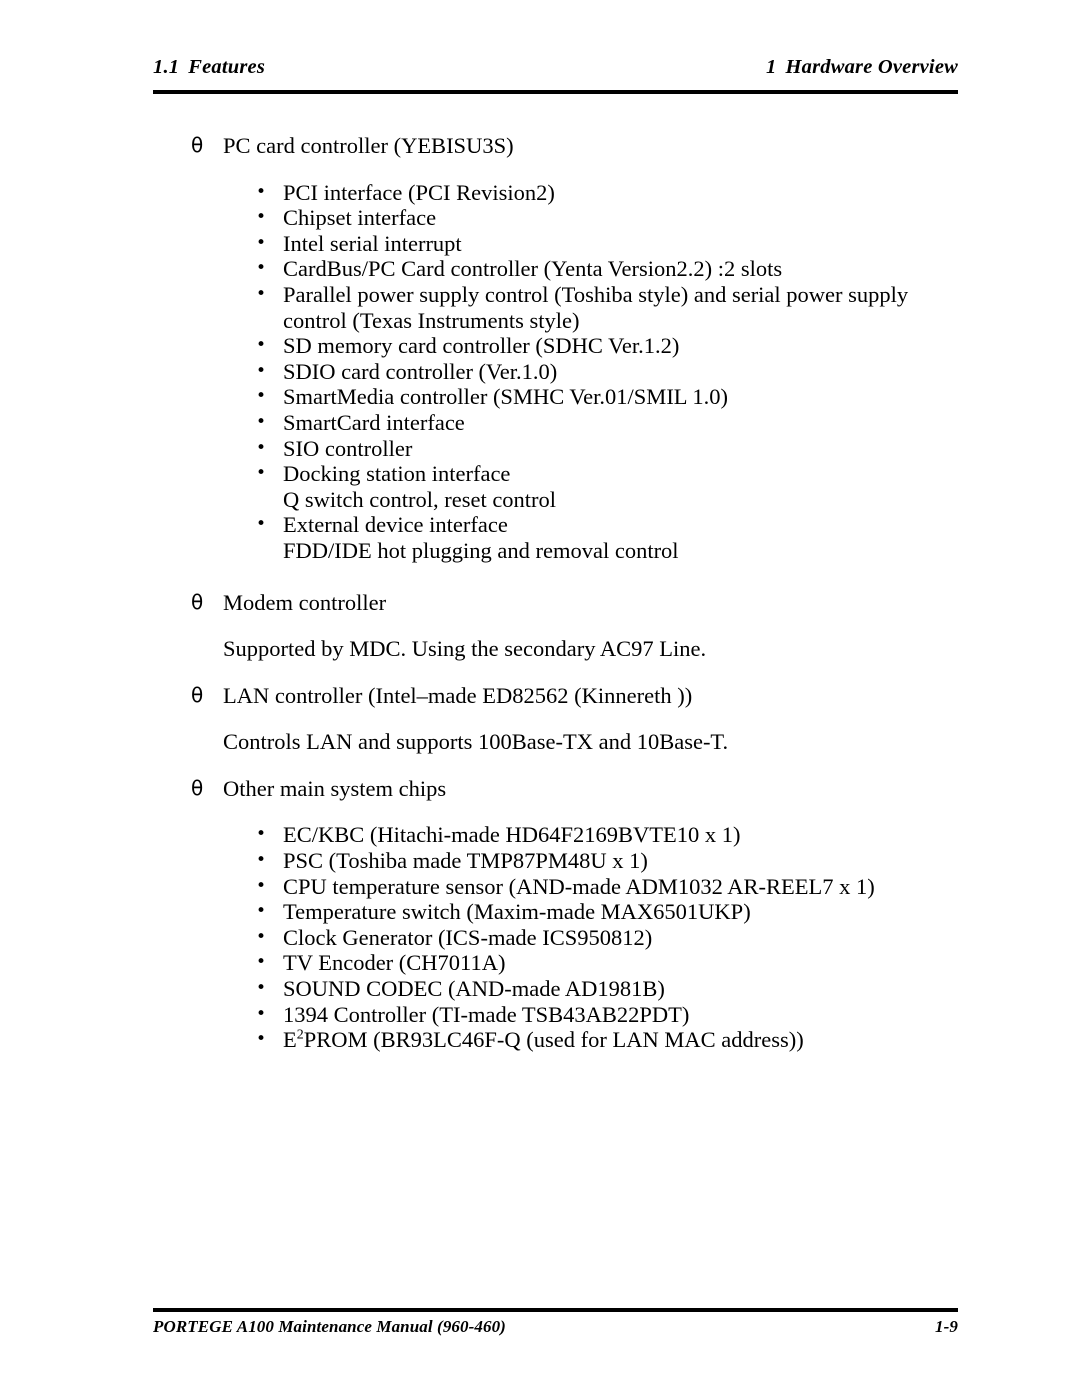  I want to click on header-chapter-title: Hardware Overview, so click(871, 67).